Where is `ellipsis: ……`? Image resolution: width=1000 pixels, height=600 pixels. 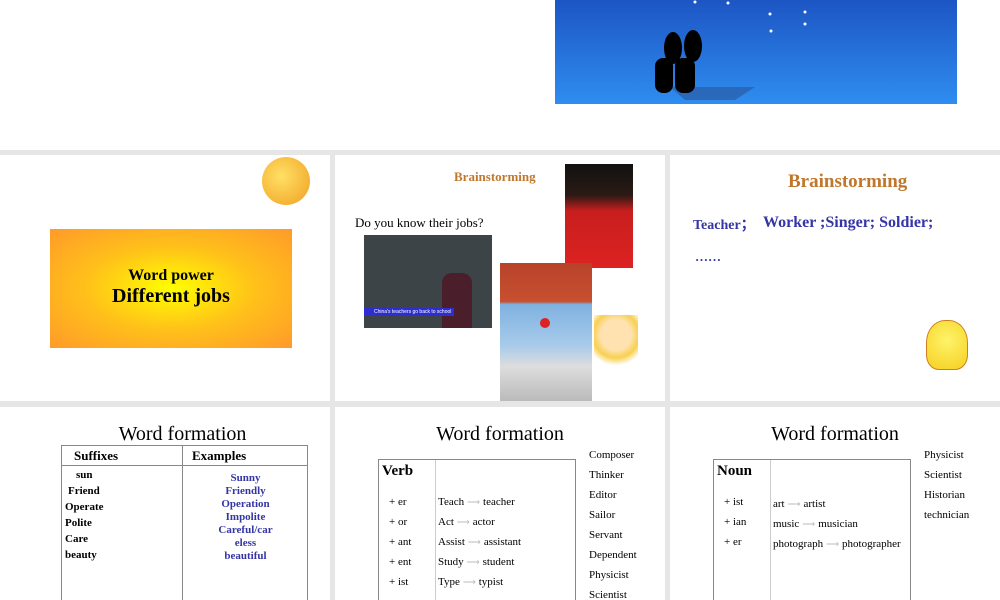
ellipsis: …… is located at coordinates (708, 256).